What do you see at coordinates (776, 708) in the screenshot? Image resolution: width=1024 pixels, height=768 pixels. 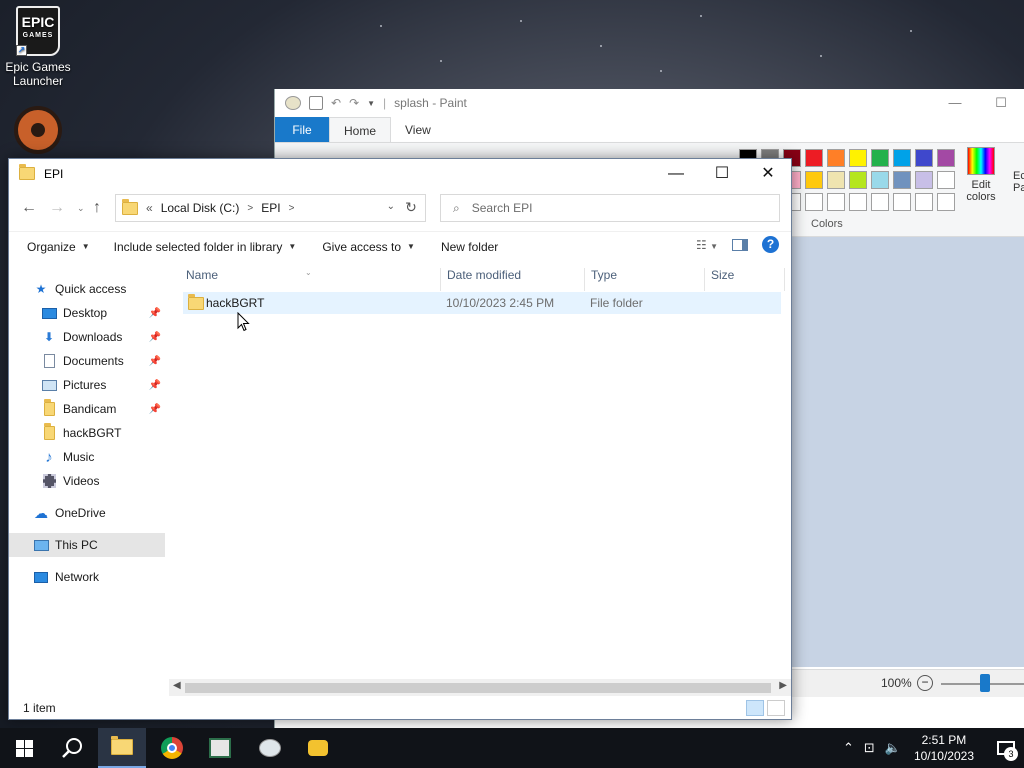 I see `large-icons-view-button` at bounding box center [776, 708].